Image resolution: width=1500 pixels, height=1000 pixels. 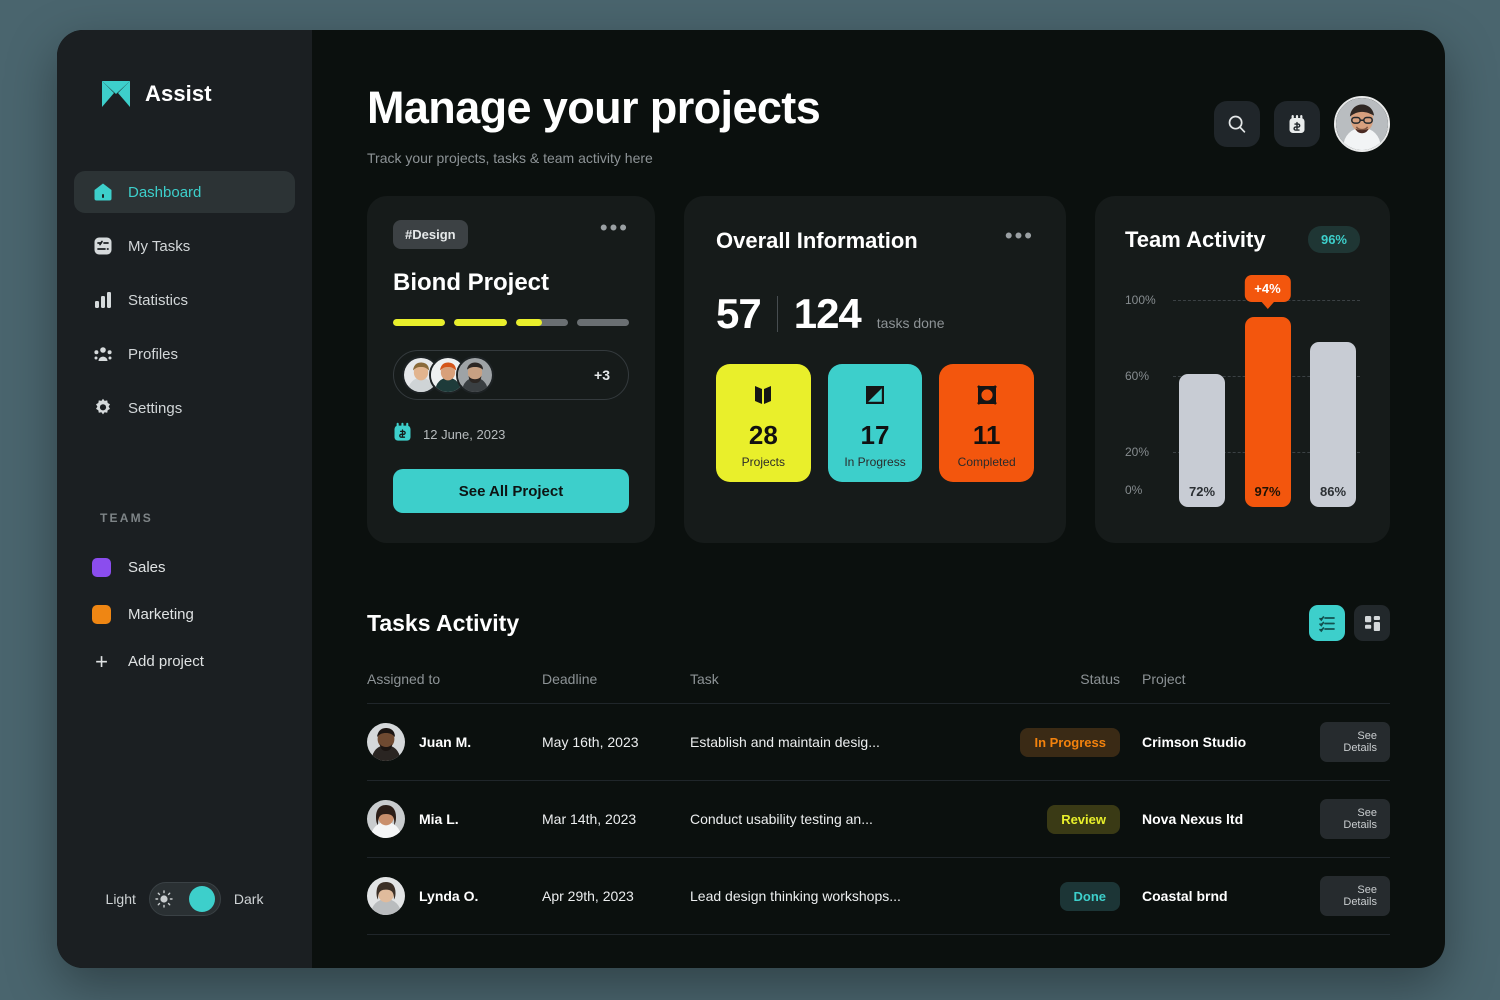 I want to click on tasks-activity-title: Tasks Activity, so click(x=443, y=622).